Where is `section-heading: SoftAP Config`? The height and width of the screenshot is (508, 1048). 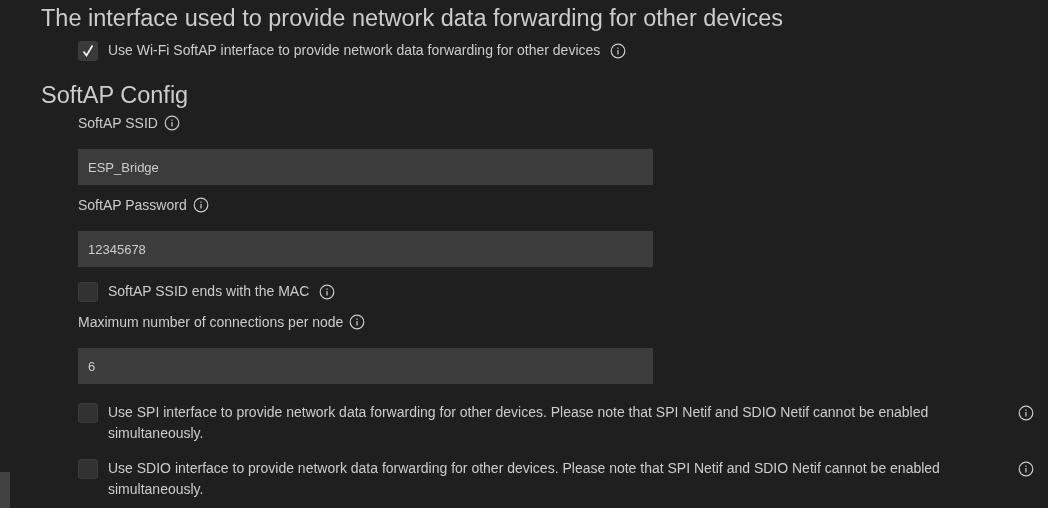 section-heading: SoftAP Config is located at coordinates (115, 95).